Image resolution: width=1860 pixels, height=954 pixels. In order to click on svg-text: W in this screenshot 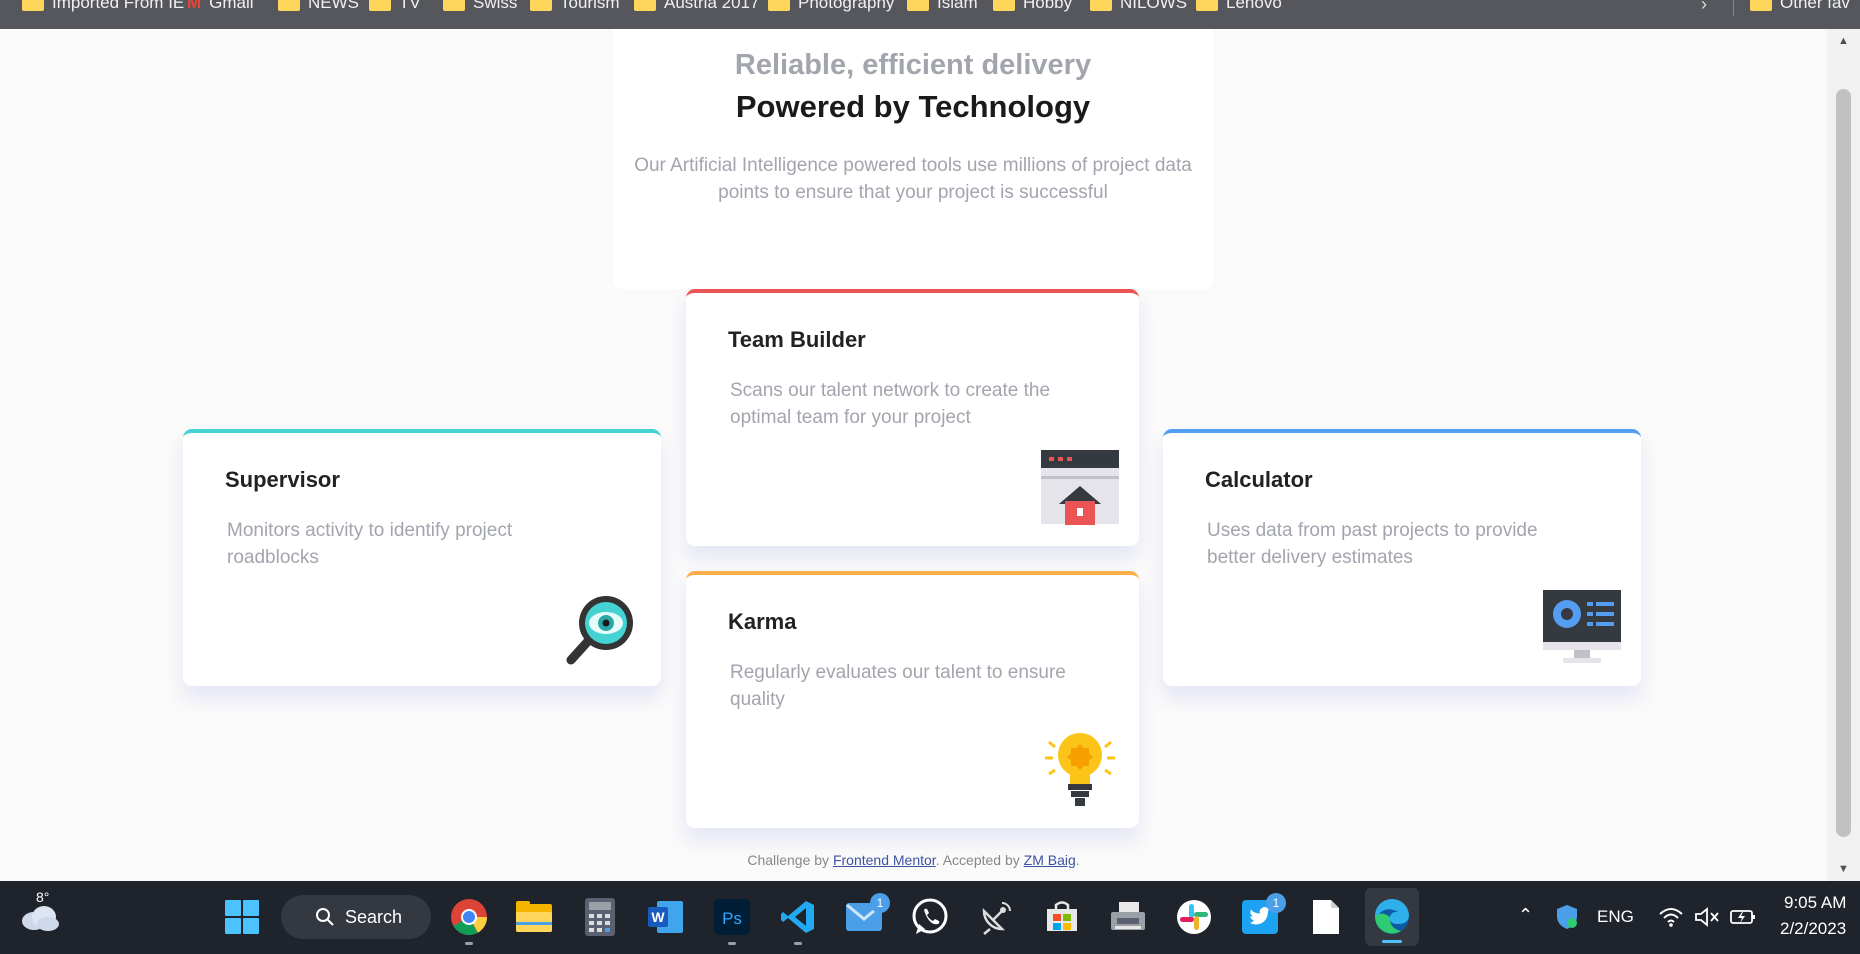, I will do `click(658, 917)`.